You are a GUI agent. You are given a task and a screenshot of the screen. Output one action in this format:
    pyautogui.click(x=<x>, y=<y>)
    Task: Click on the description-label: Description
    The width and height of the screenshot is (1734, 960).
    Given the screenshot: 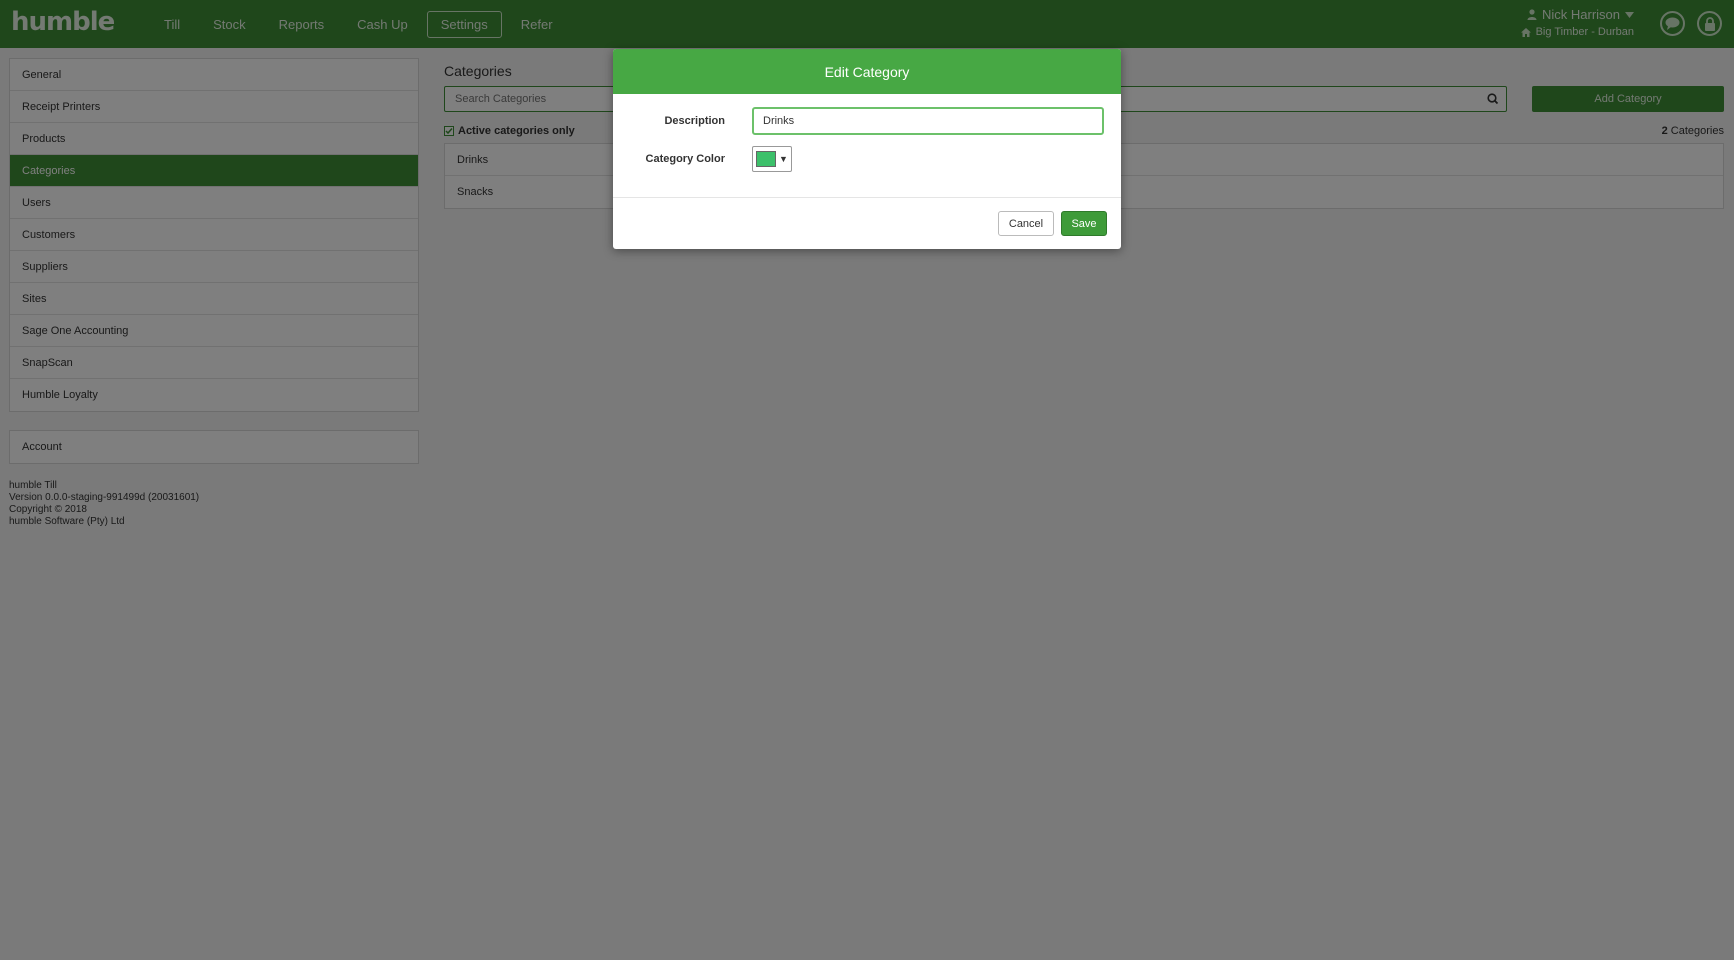 What is the action you would take?
    pyautogui.click(x=694, y=121)
    